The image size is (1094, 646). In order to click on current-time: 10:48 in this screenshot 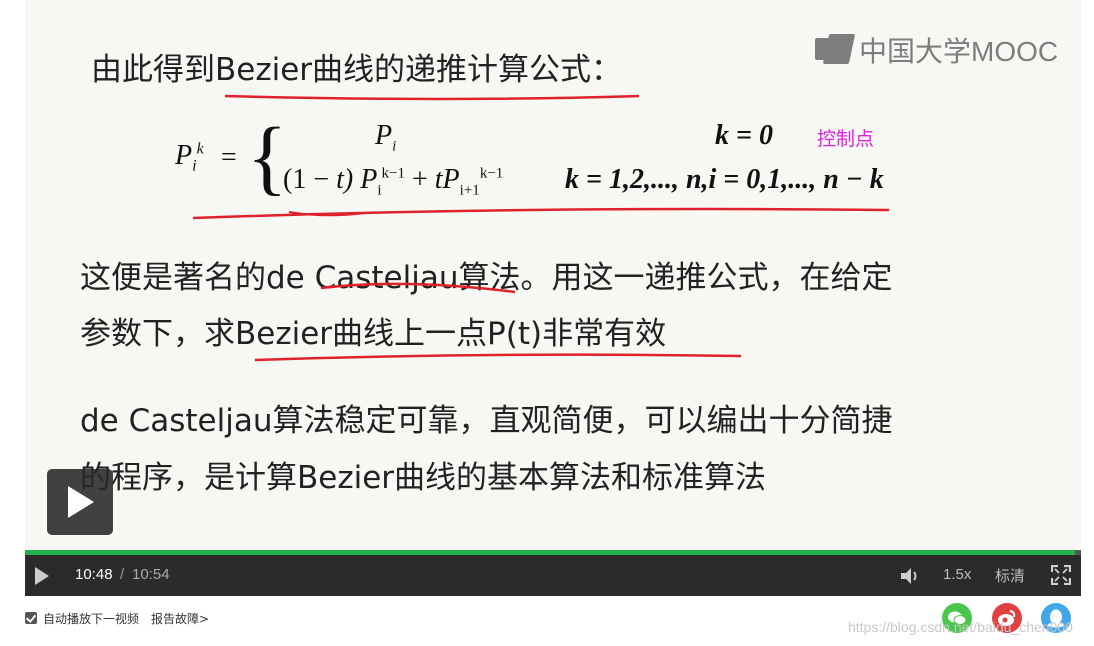, I will do `click(94, 574)`.